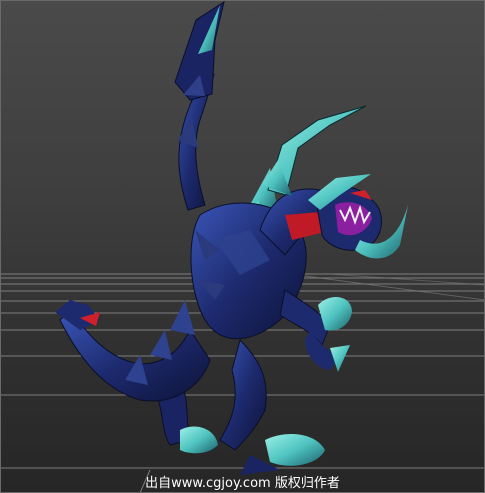 Image resolution: width=485 pixels, height=493 pixels. I want to click on hind-leg-right, so click(243, 395).